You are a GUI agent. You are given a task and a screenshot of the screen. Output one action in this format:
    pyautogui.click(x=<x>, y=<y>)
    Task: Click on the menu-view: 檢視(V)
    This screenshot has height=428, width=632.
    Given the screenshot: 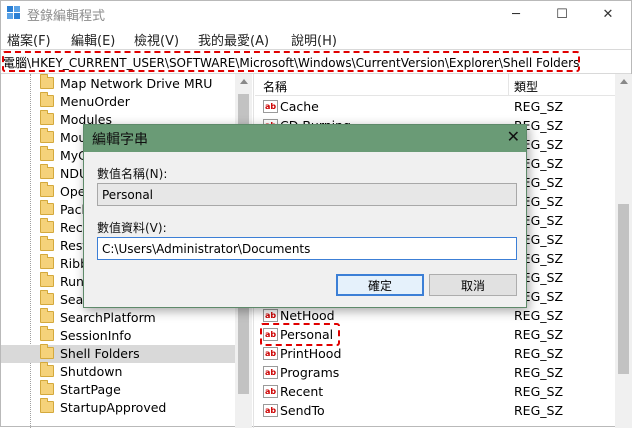 What is the action you would take?
    pyautogui.click(x=156, y=39)
    